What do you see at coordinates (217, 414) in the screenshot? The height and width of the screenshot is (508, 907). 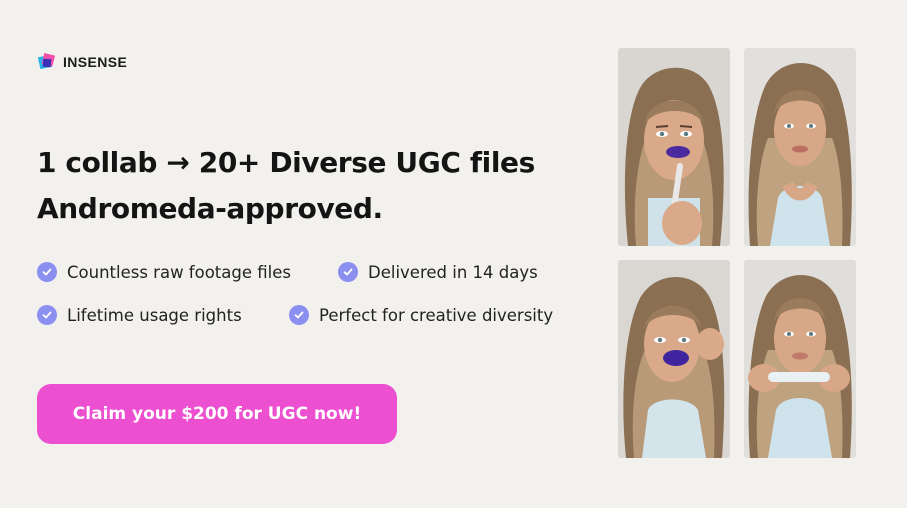 I see `claim-ugc-button: Claim your $200 for UGC now!` at bounding box center [217, 414].